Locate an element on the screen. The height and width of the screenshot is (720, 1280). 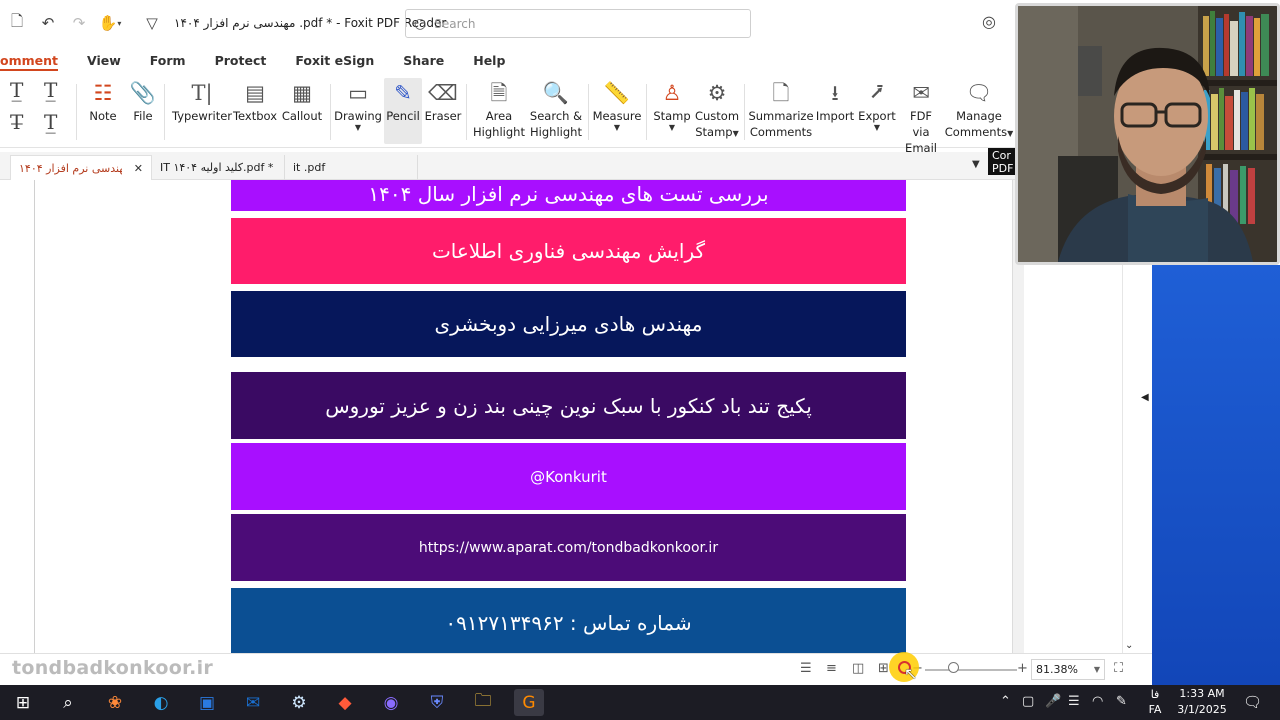
custom-stamp-button: ⚙ Custom Stamp▼ is located at coordinates (717, 109).